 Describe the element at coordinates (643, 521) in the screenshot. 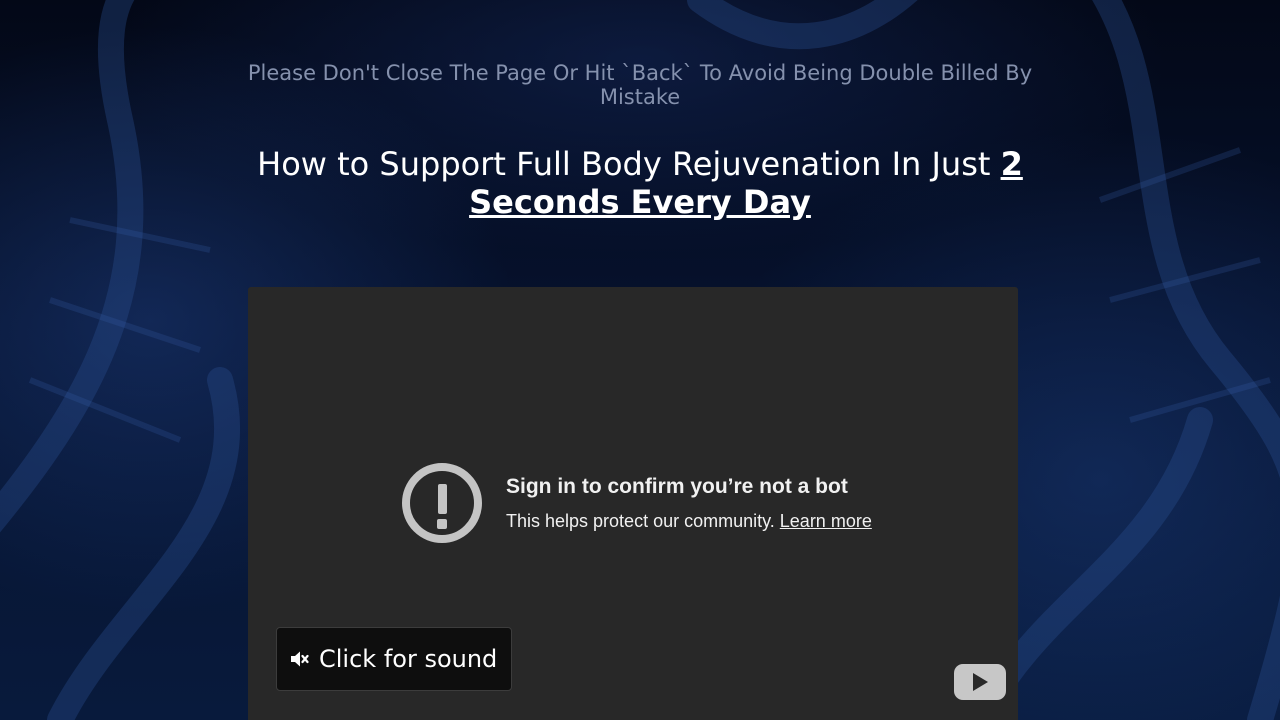

I see `notice-text: This helps protect our community.` at that location.